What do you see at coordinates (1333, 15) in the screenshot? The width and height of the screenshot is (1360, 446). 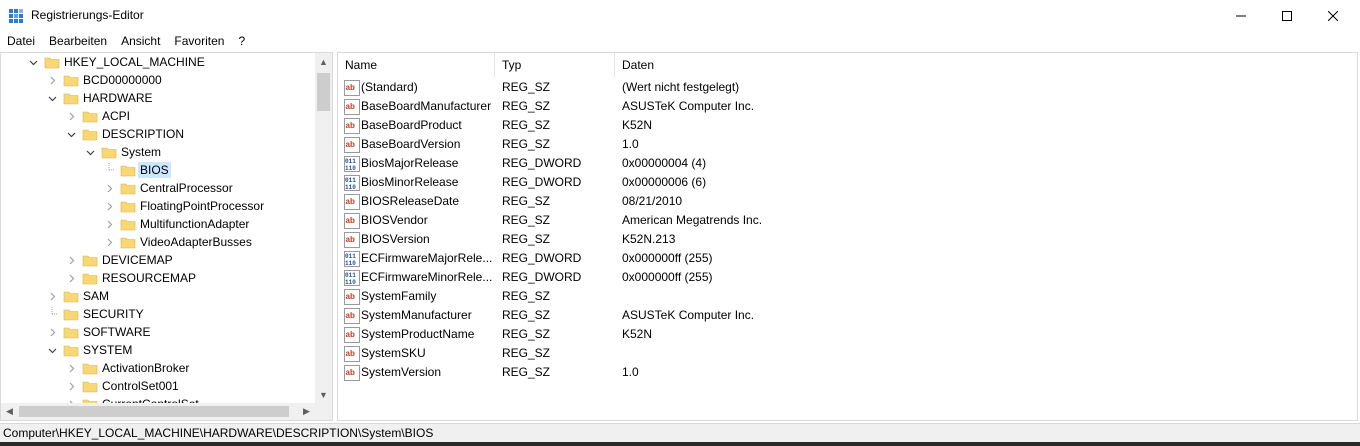 I see `close-button` at bounding box center [1333, 15].